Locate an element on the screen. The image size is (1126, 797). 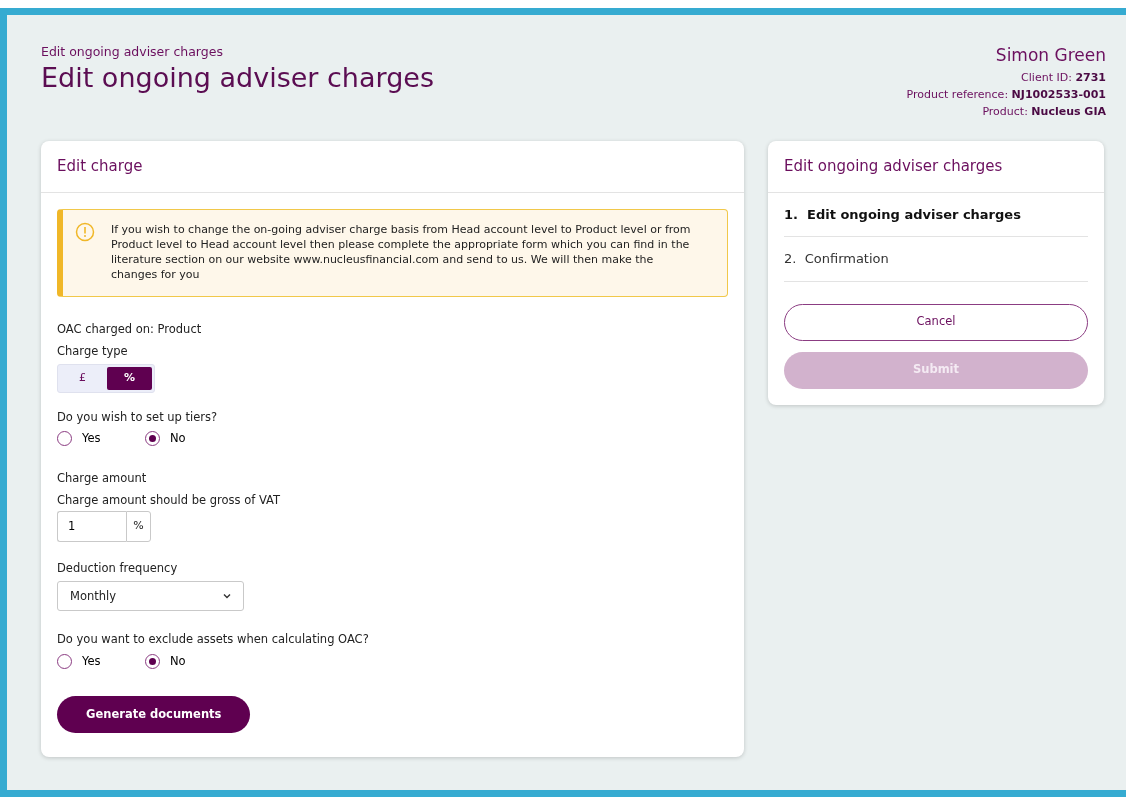
client-detail: Product reference: NJ1002533-001 is located at coordinates (1006, 94).